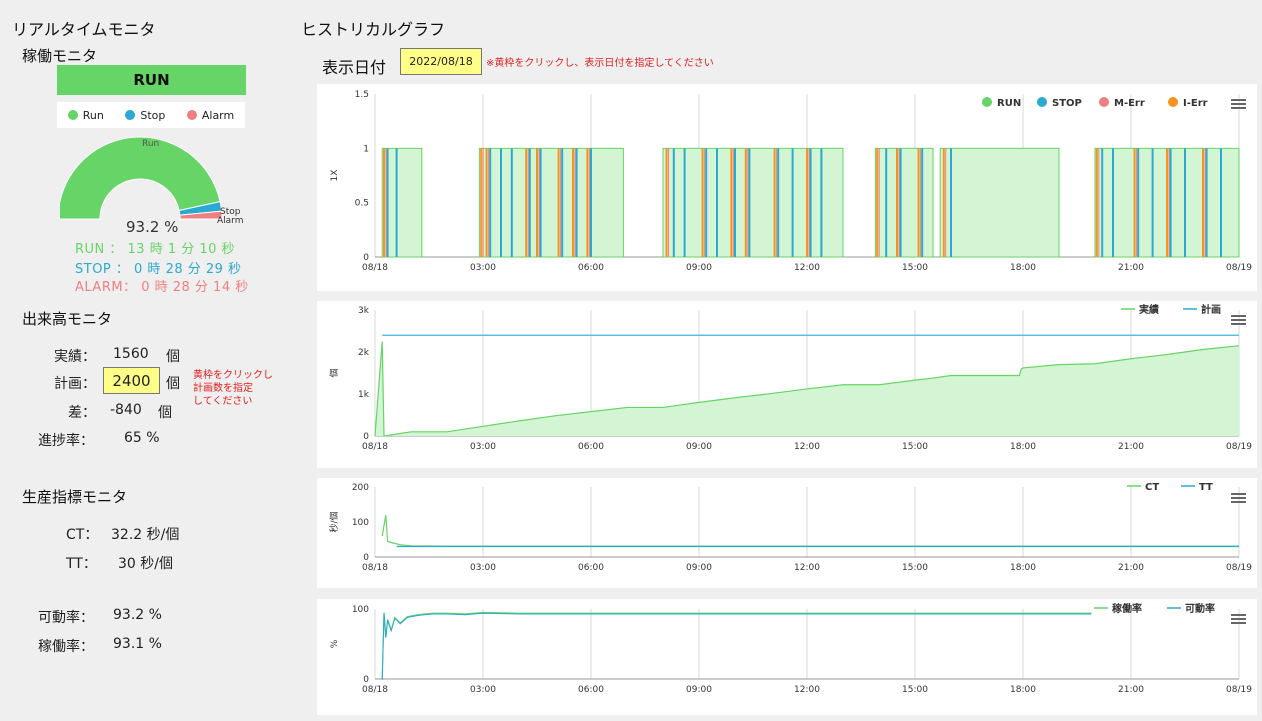 The height and width of the screenshot is (721, 1262). What do you see at coordinates (362, 95) in the screenshot?
I see `y-tick-label: 1.5` at bounding box center [362, 95].